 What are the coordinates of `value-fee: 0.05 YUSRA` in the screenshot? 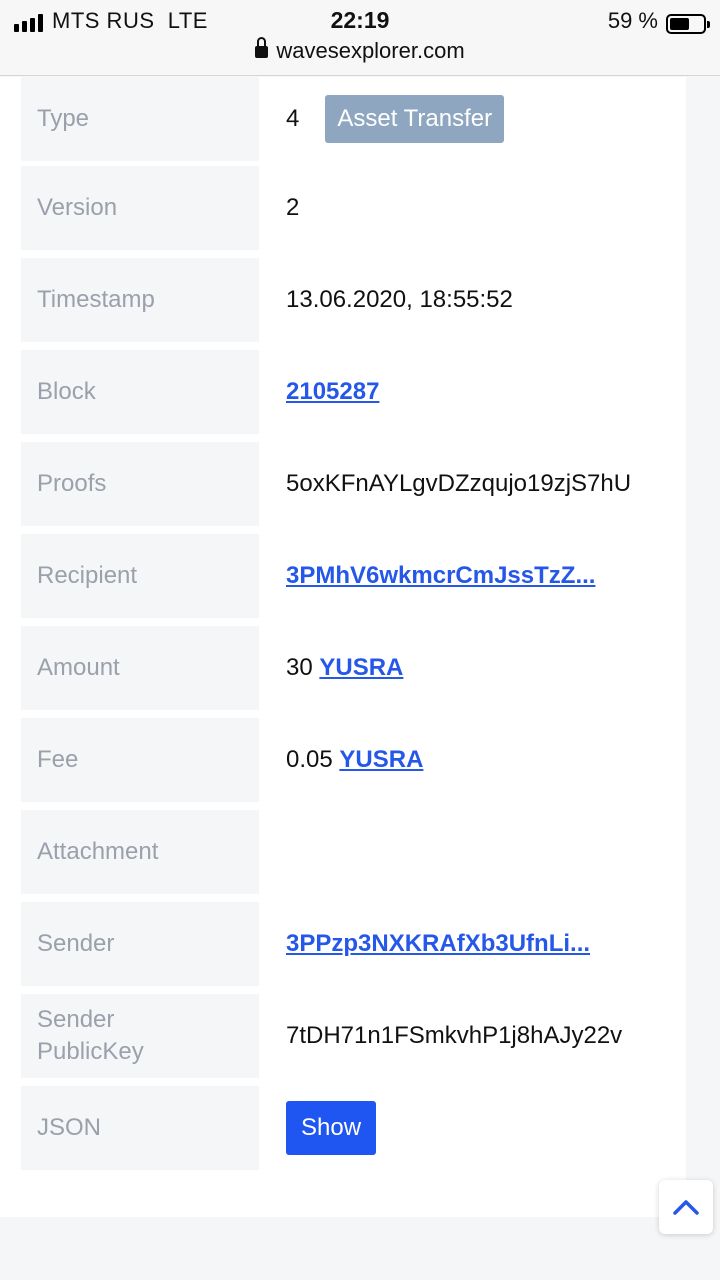 It's located at (483, 760).